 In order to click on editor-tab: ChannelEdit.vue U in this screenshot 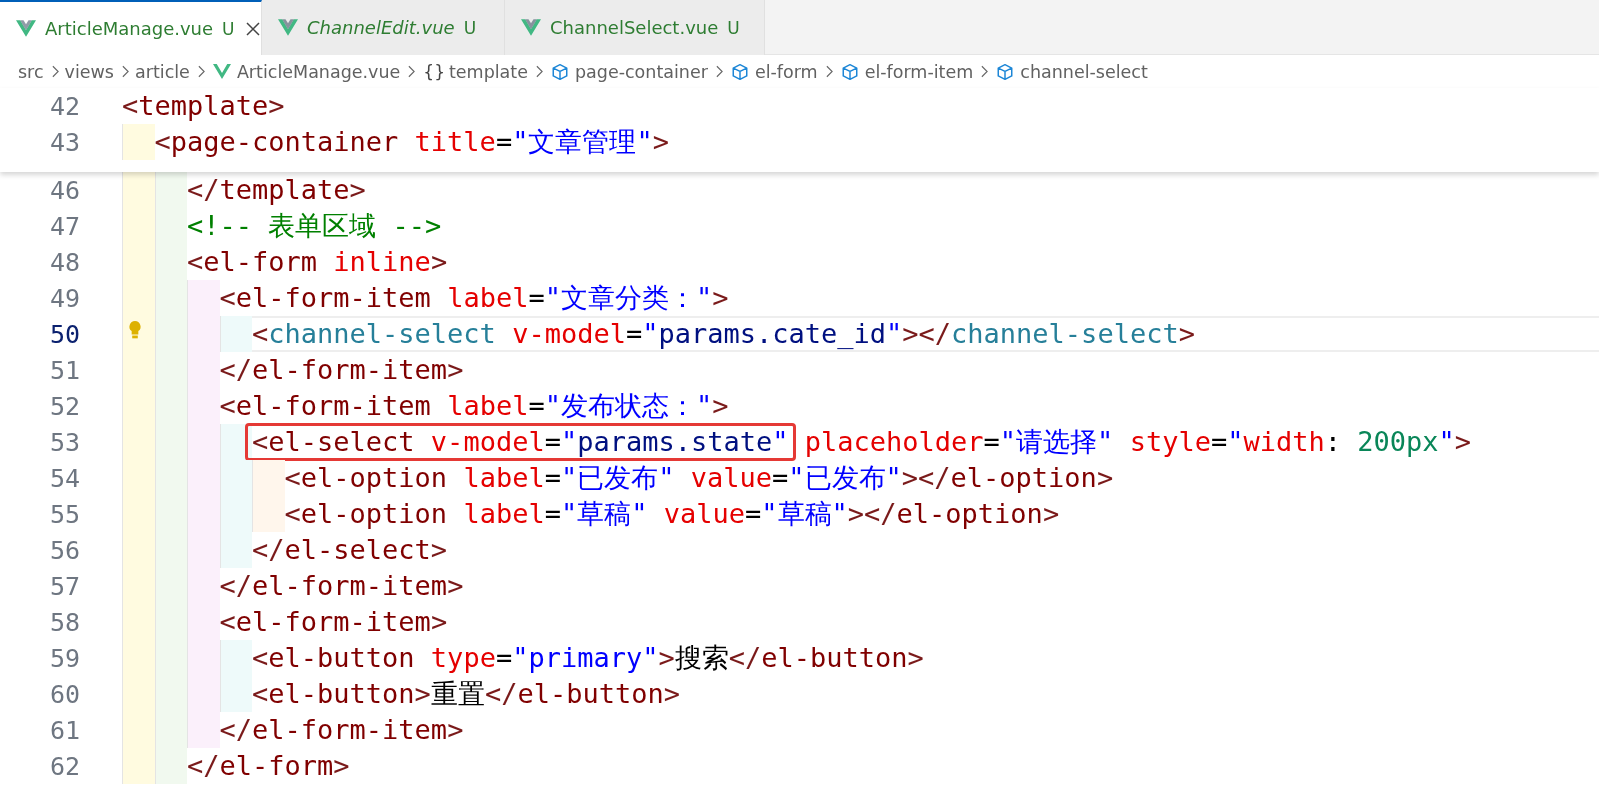, I will do `click(383, 27)`.